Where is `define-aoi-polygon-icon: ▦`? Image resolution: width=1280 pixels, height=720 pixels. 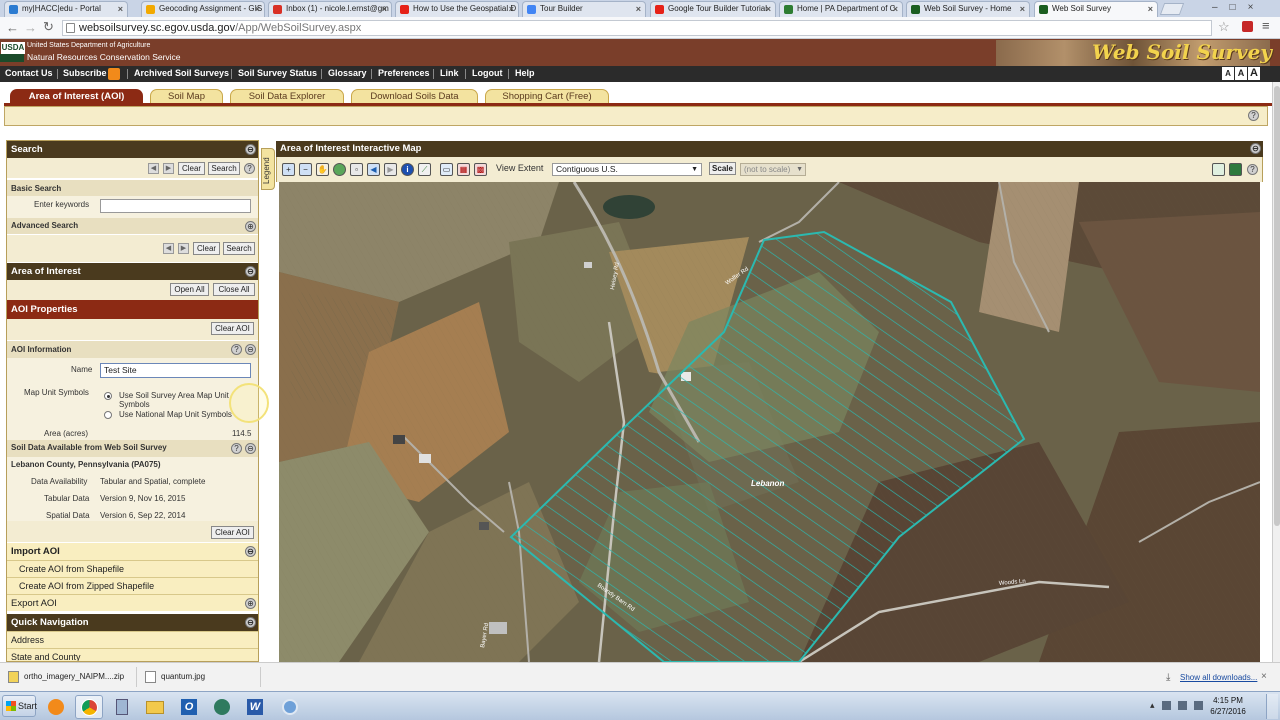
define-aoi-polygon-icon: ▦ is located at coordinates (463, 169).